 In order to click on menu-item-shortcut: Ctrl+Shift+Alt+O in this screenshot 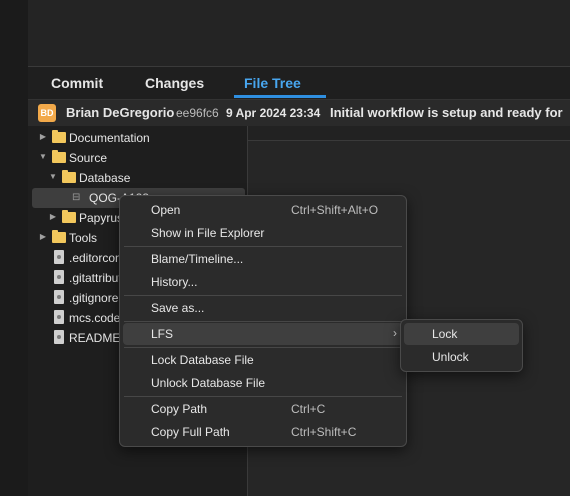, I will do `click(335, 210)`.